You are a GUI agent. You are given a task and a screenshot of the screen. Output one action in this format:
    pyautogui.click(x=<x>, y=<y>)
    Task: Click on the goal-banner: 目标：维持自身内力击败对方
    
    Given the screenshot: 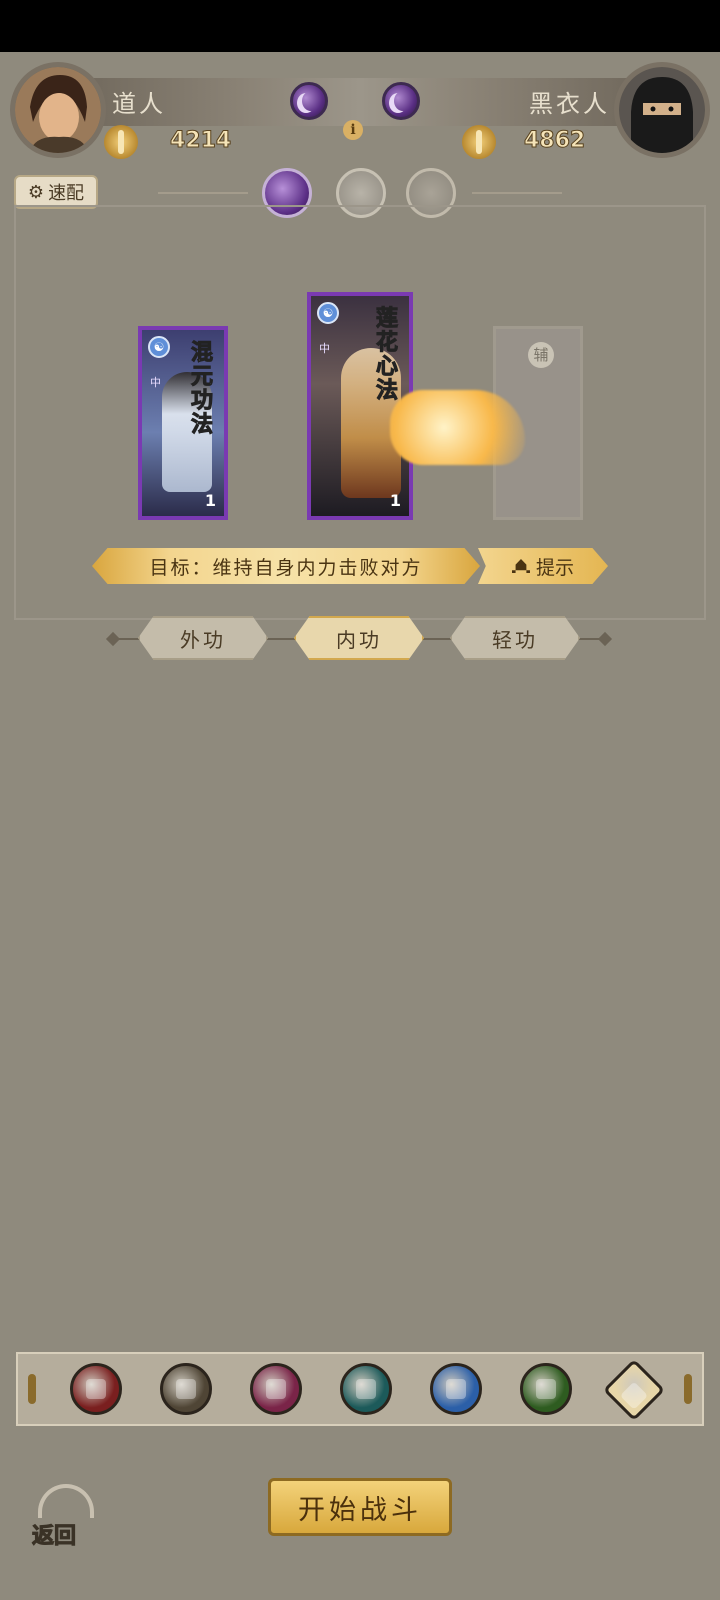 What is the action you would take?
    pyautogui.click(x=286, y=566)
    